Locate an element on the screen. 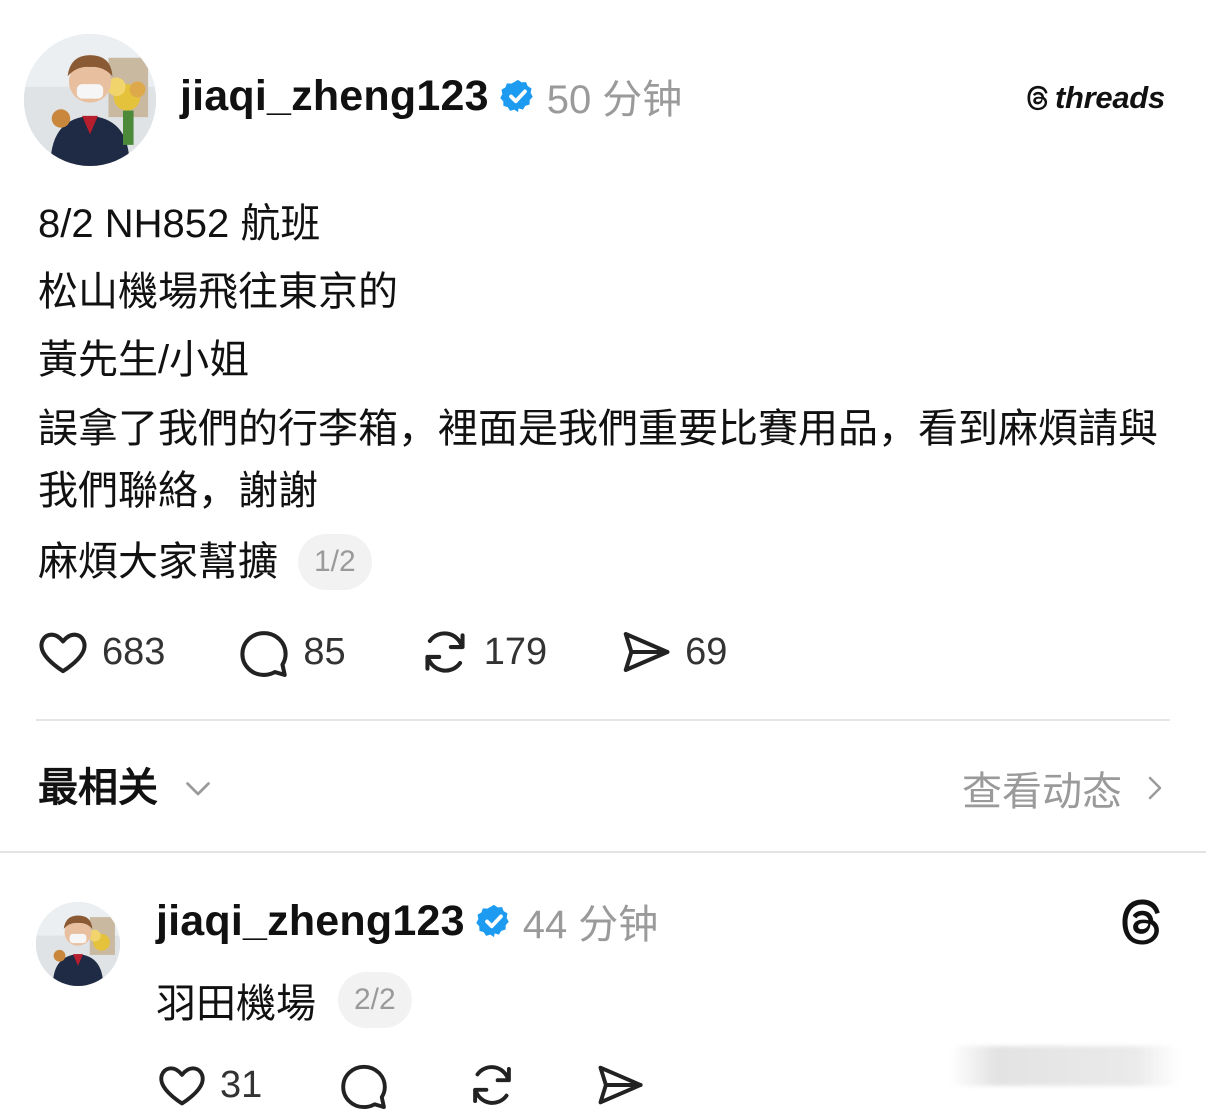  reply-username: jiaqi_zheng123 is located at coordinates (310, 921).